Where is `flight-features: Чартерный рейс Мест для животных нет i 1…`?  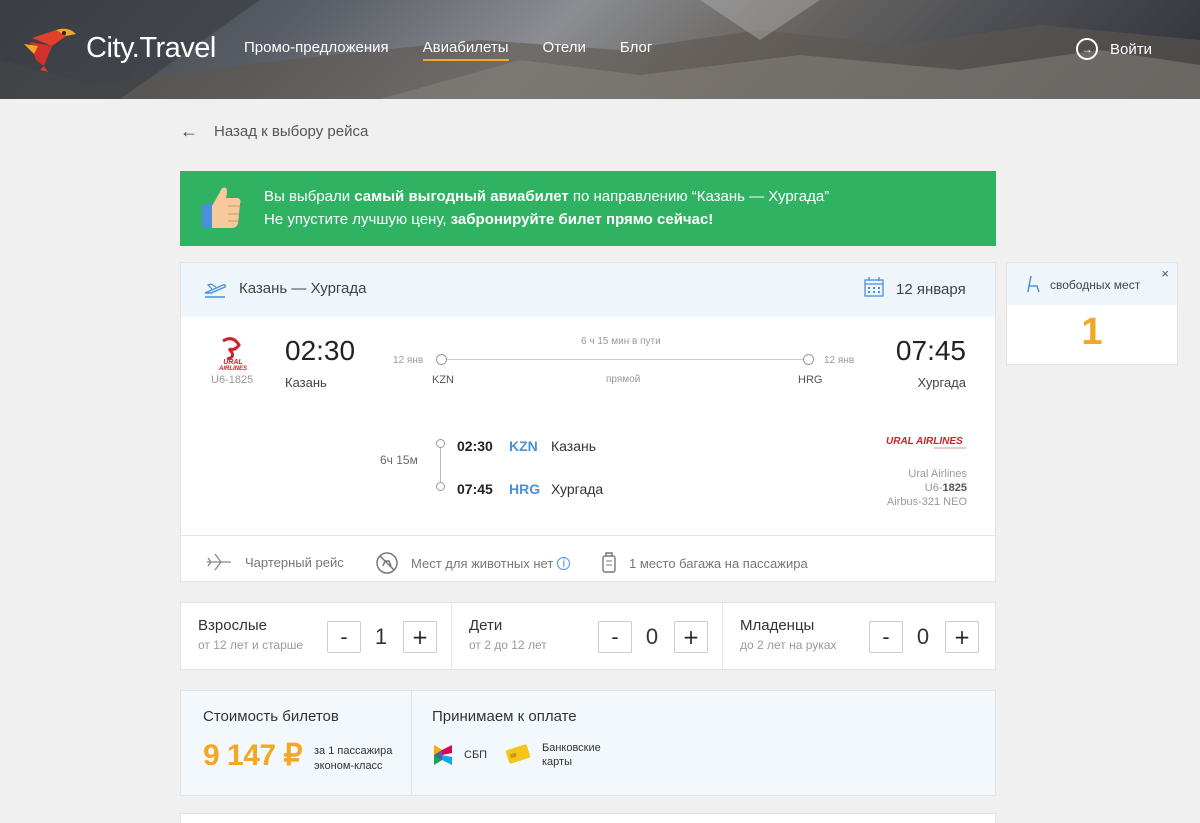
flight-features: Чартерный рейс Мест для животных нет i 1… is located at coordinates (588, 558).